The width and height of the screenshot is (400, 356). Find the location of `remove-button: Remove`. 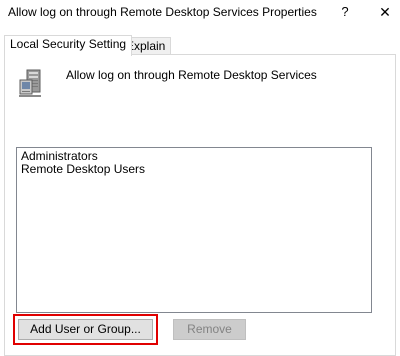

remove-button: Remove is located at coordinates (209, 329).